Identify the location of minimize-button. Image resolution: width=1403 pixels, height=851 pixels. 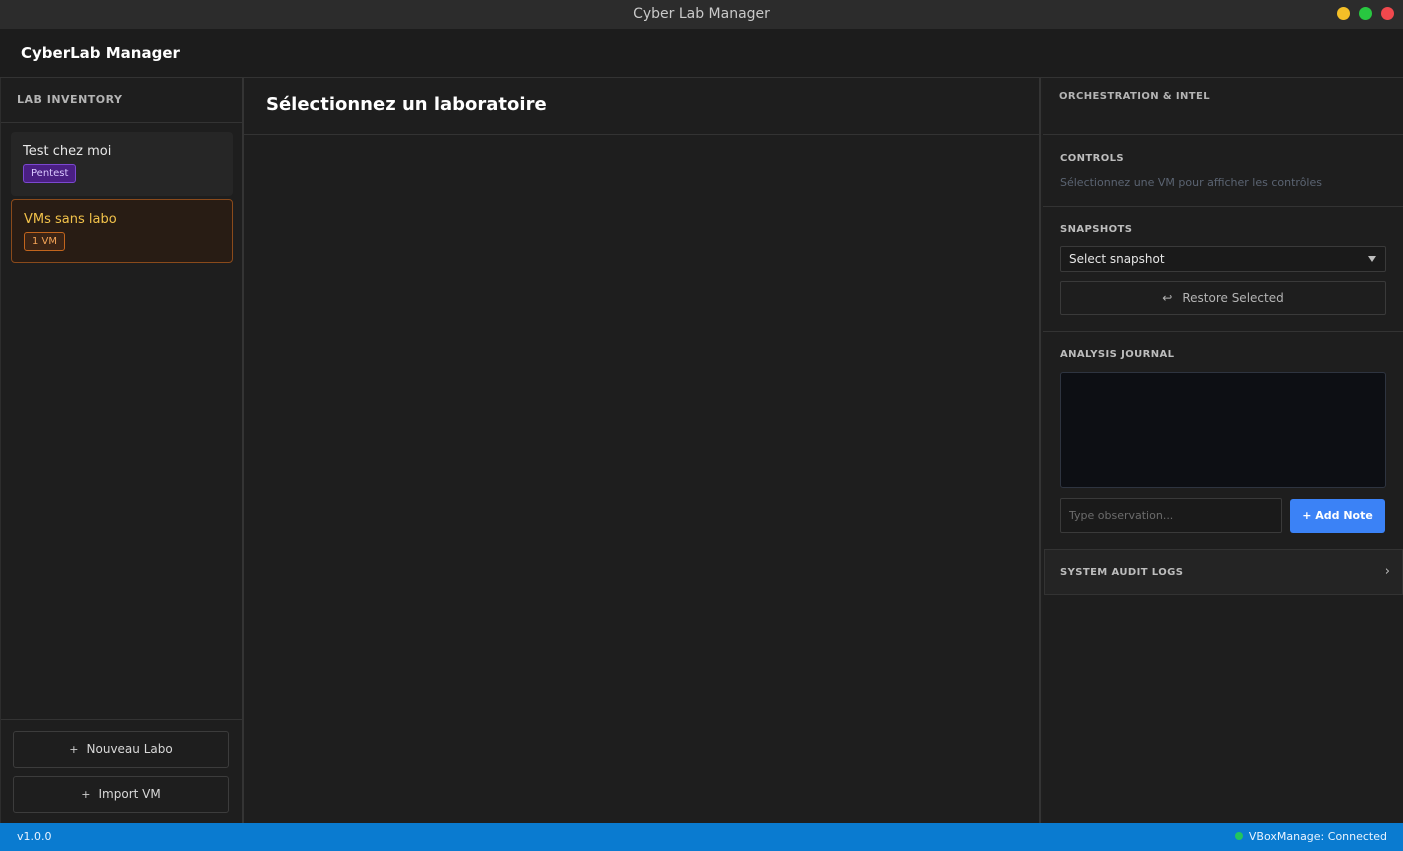
(1343, 13).